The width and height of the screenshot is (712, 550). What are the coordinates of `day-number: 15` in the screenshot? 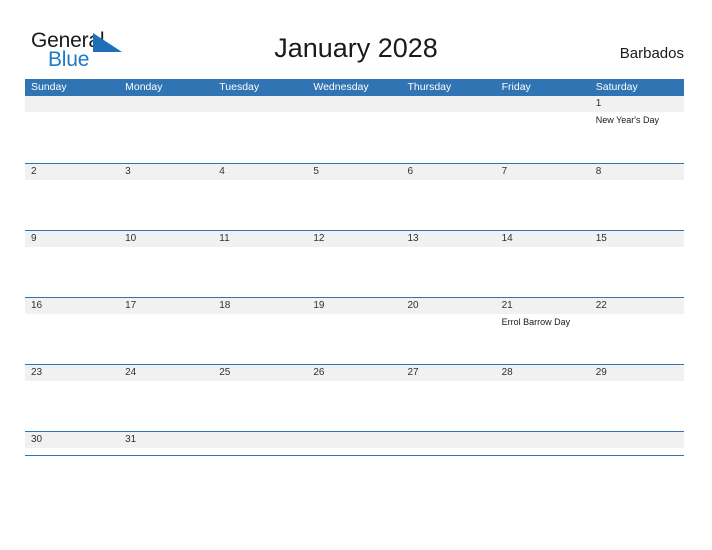 It's located at (637, 239).